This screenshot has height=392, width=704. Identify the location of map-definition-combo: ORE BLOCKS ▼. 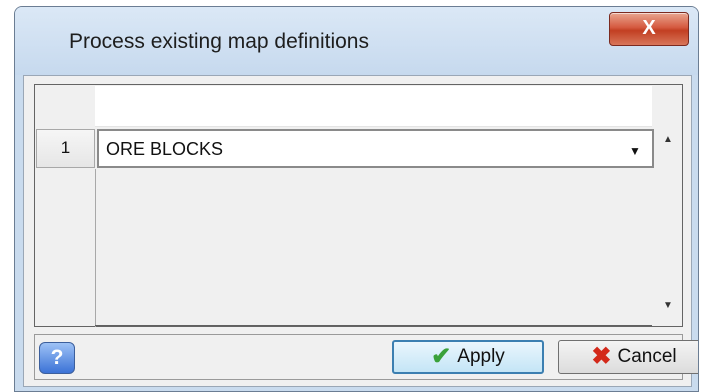
(375, 148).